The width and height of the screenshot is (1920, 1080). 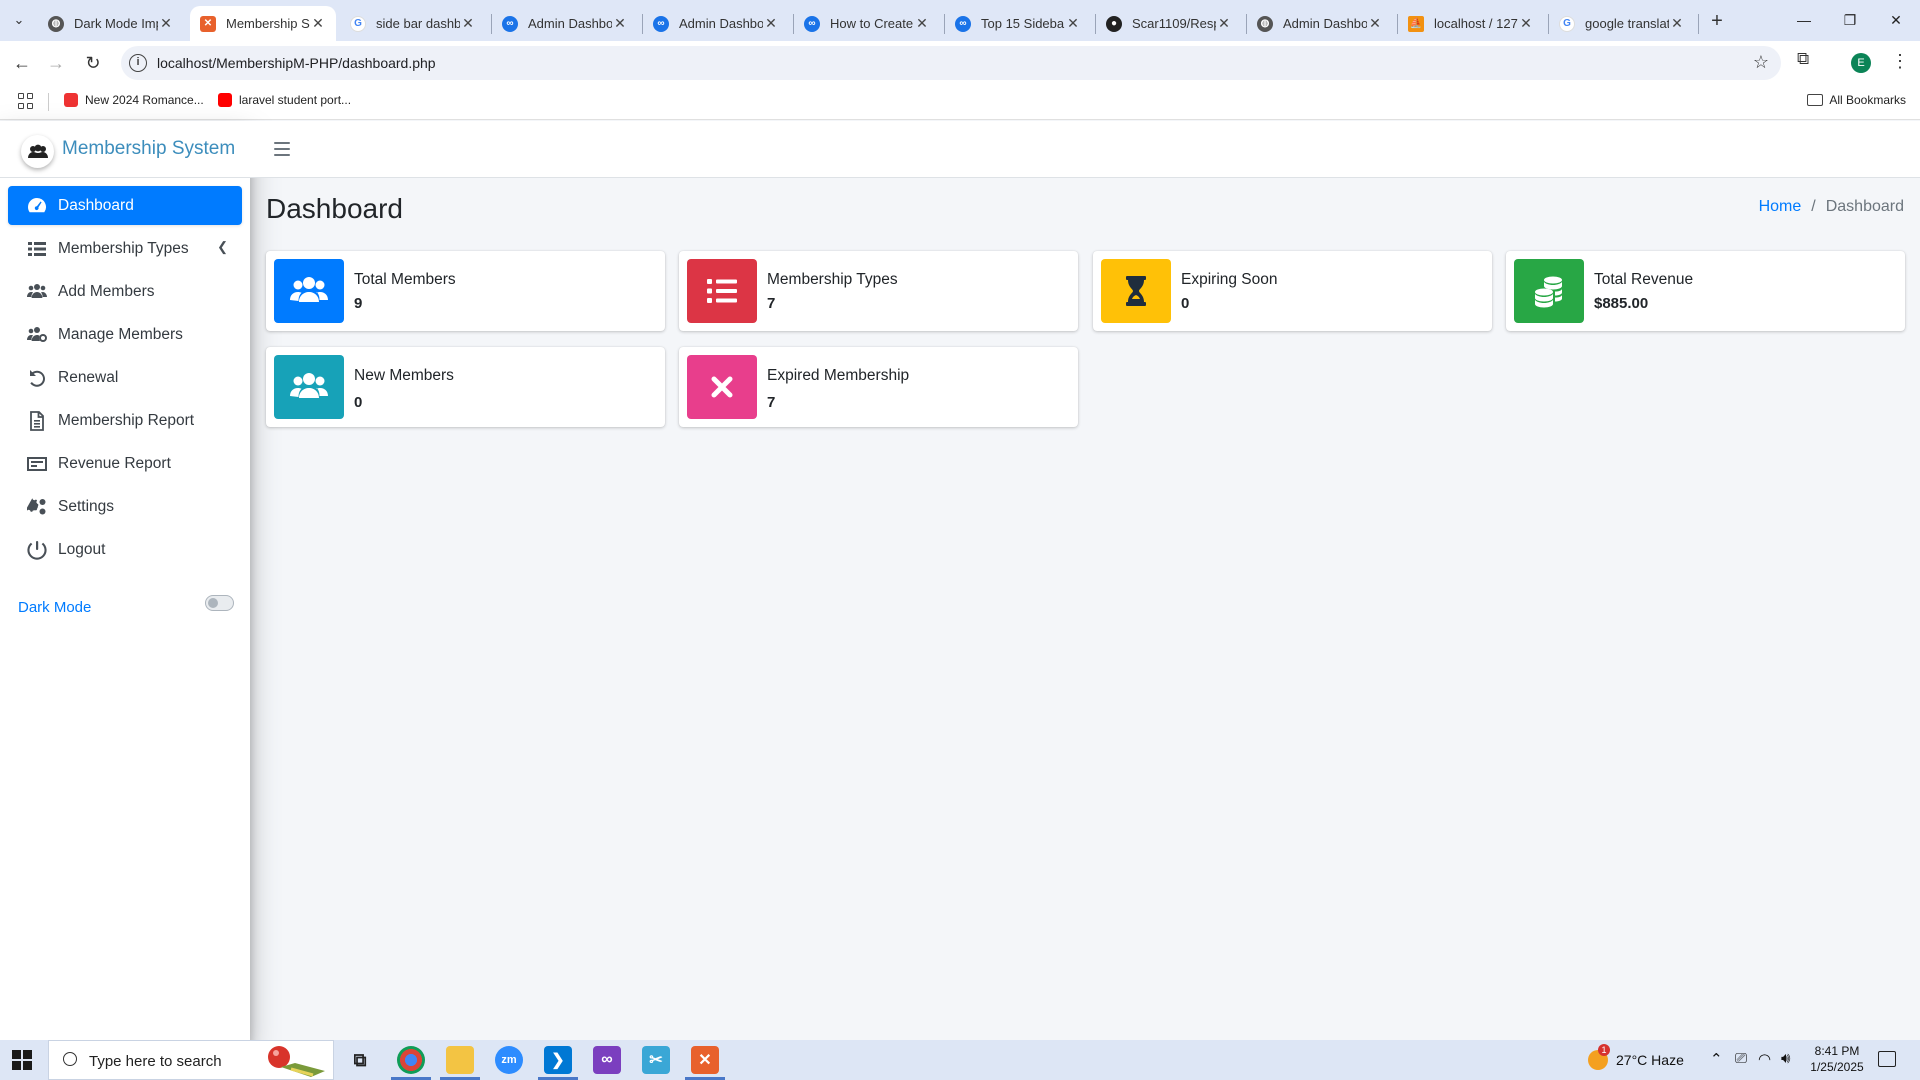 What do you see at coordinates (1761, 62) in the screenshot?
I see `bookmark-star-icon: ☆` at bounding box center [1761, 62].